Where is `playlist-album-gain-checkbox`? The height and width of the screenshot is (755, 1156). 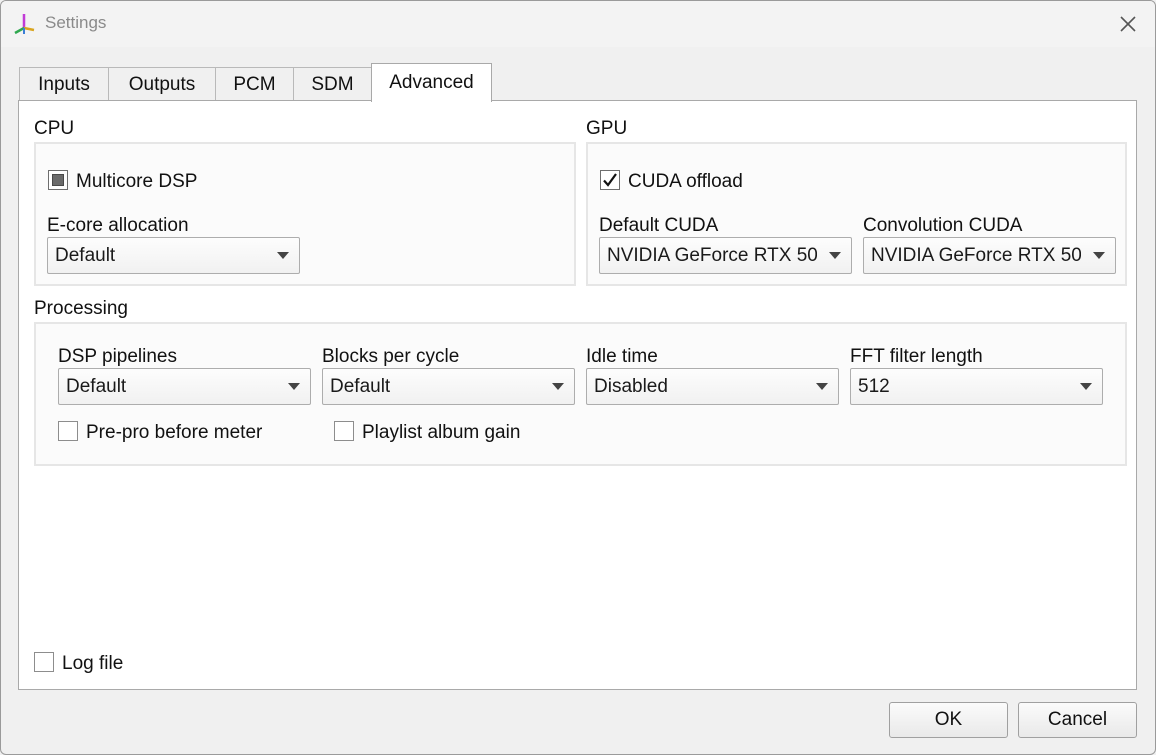 playlist-album-gain-checkbox is located at coordinates (344, 431).